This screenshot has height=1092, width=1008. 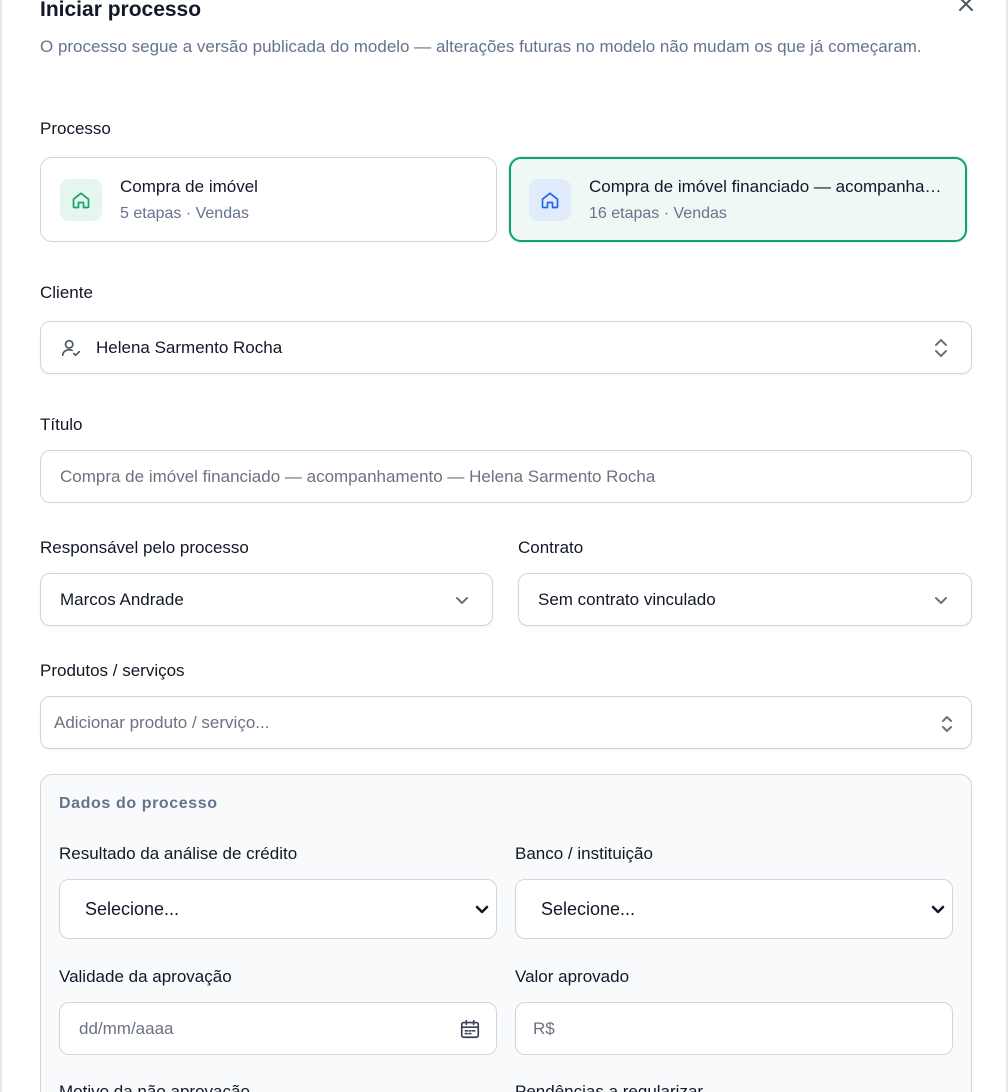 What do you see at coordinates (734, 1028) in the screenshot?
I see `valor-input: R$` at bounding box center [734, 1028].